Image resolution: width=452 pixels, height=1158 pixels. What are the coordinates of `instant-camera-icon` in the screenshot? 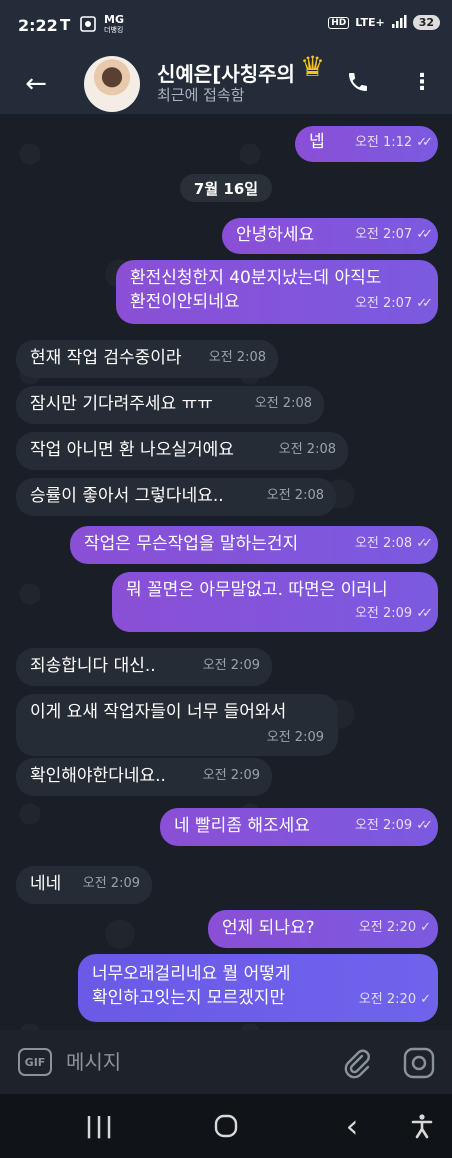 It's located at (419, 1063).